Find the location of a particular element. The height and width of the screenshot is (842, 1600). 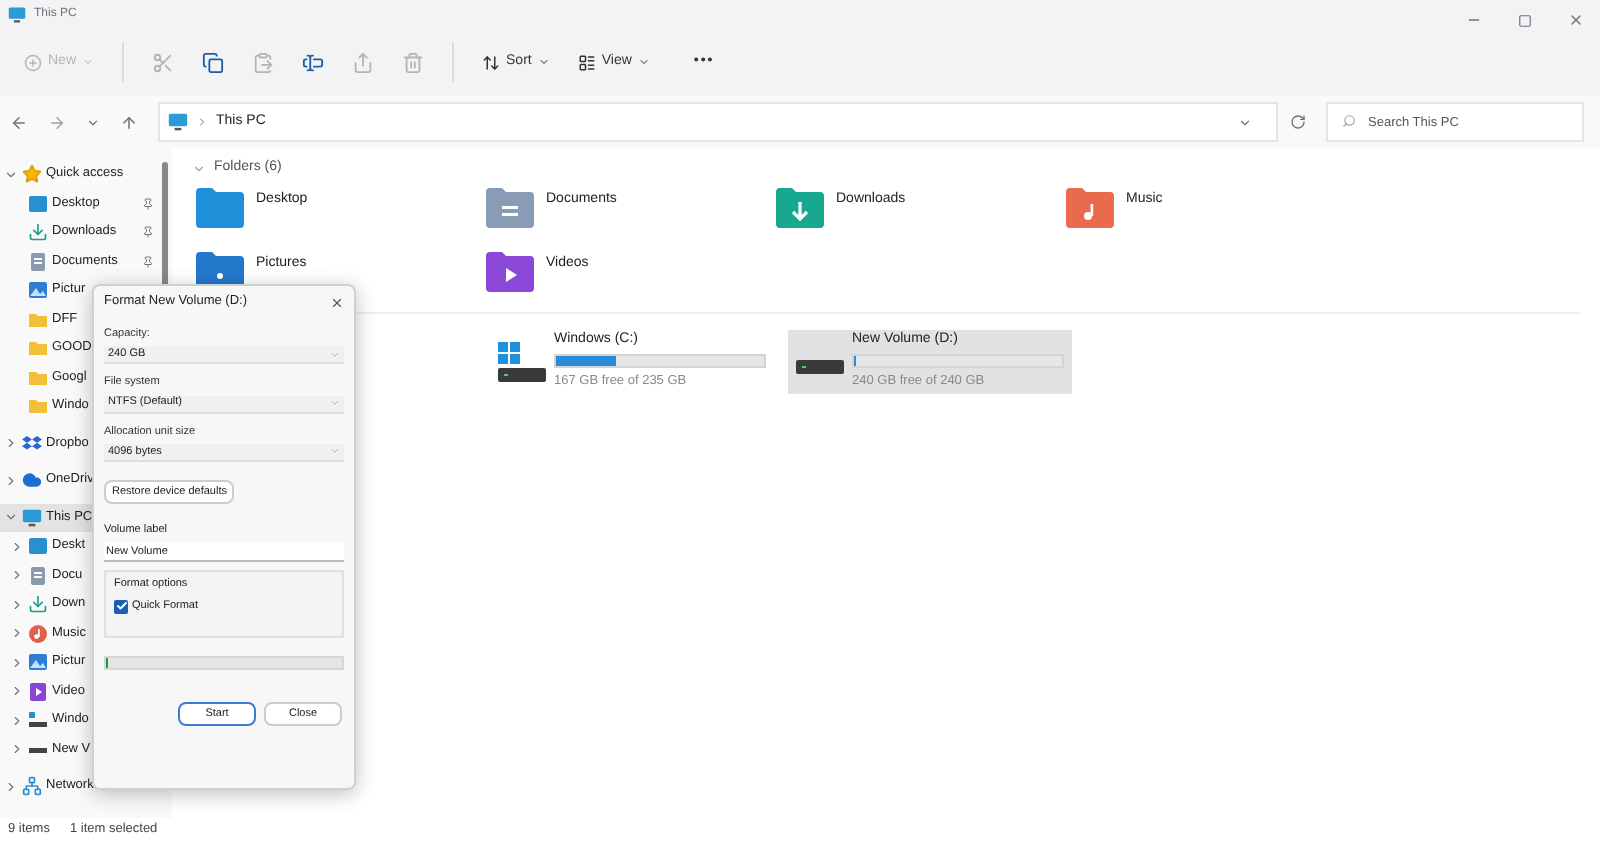

sort-icon is located at coordinates (491, 62).